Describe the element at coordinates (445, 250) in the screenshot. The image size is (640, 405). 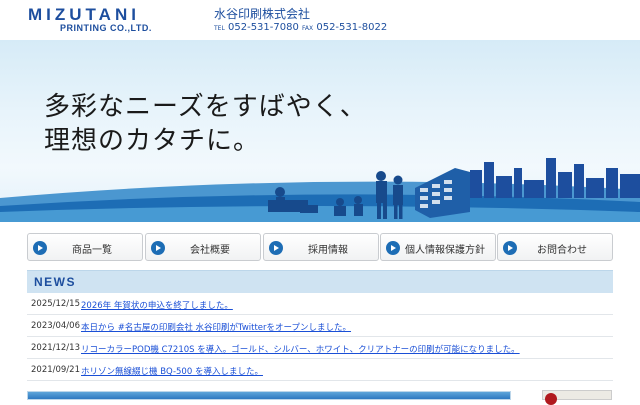
I see `nav-label: 個人情報保護方針` at that location.